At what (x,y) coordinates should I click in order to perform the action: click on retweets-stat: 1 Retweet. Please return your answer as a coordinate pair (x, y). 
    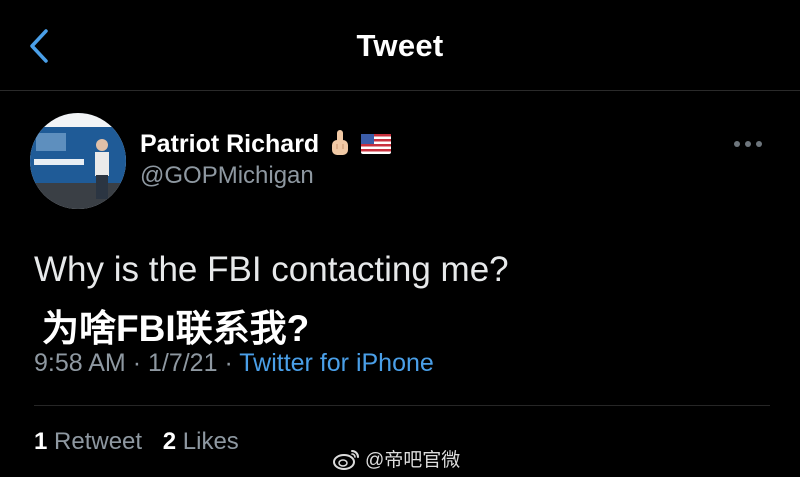
    Looking at the image, I should click on (88, 441).